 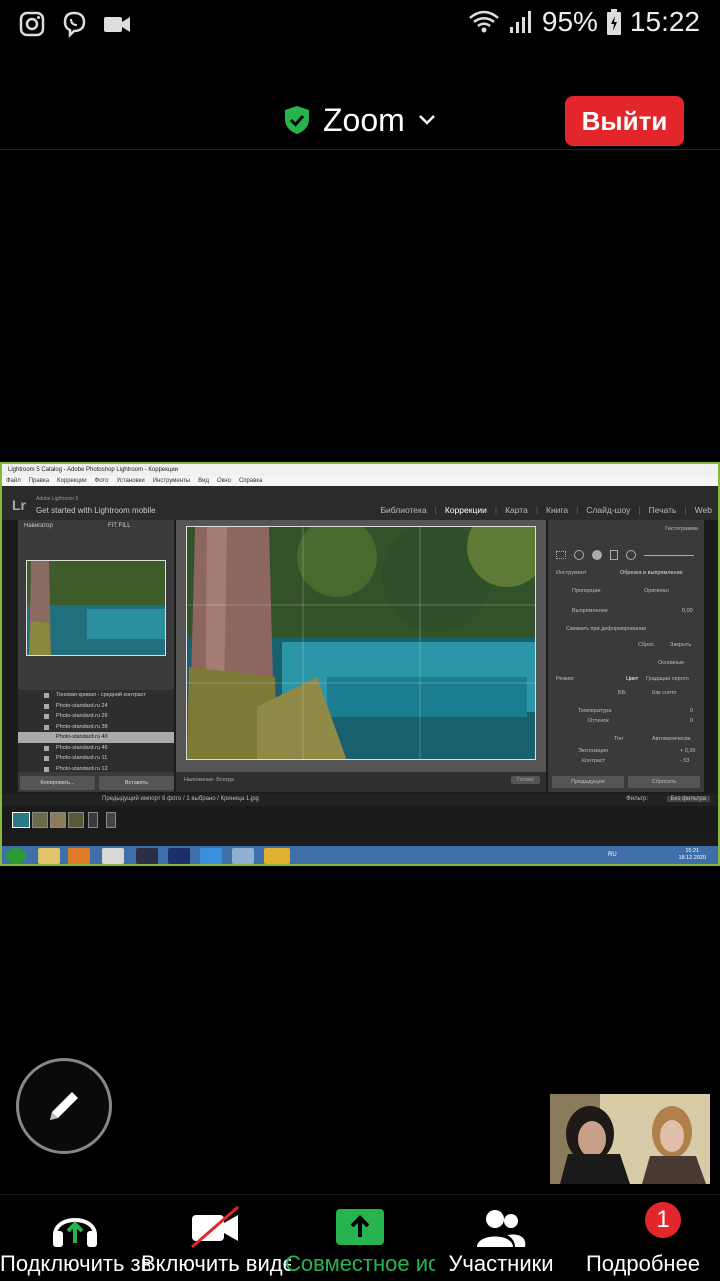 I want to click on paste-settings-button: Вставить, so click(x=136, y=783).